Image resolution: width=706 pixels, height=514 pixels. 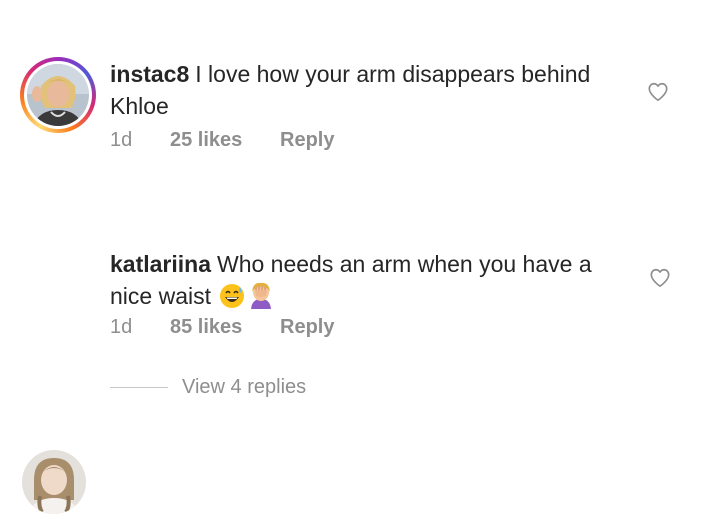 What do you see at coordinates (139, 387) in the screenshot?
I see `replies-divider-line` at bounding box center [139, 387].